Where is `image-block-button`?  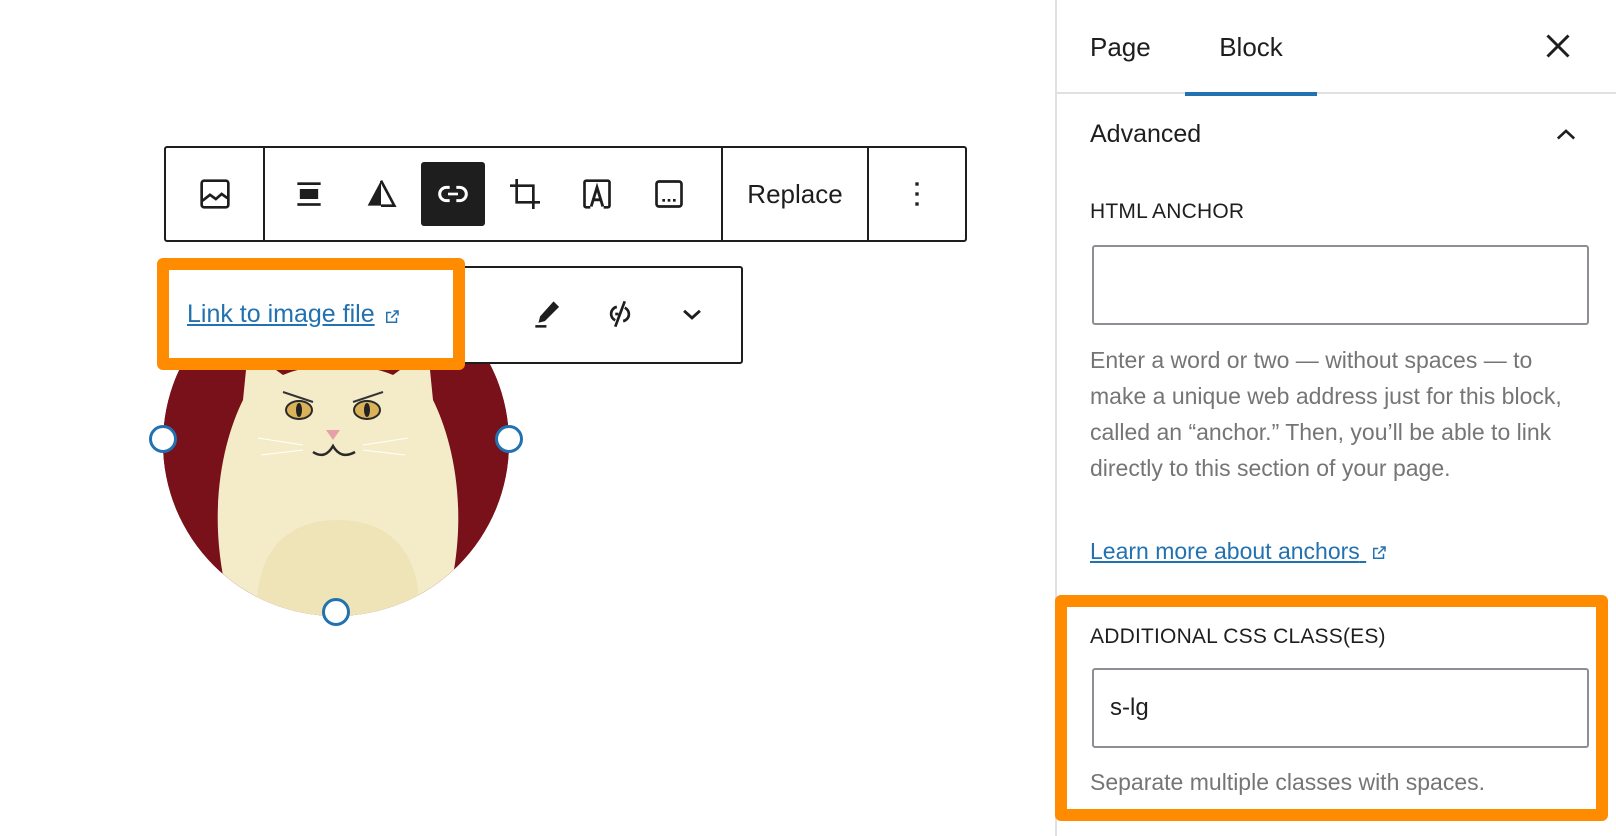
image-block-button is located at coordinates (215, 194).